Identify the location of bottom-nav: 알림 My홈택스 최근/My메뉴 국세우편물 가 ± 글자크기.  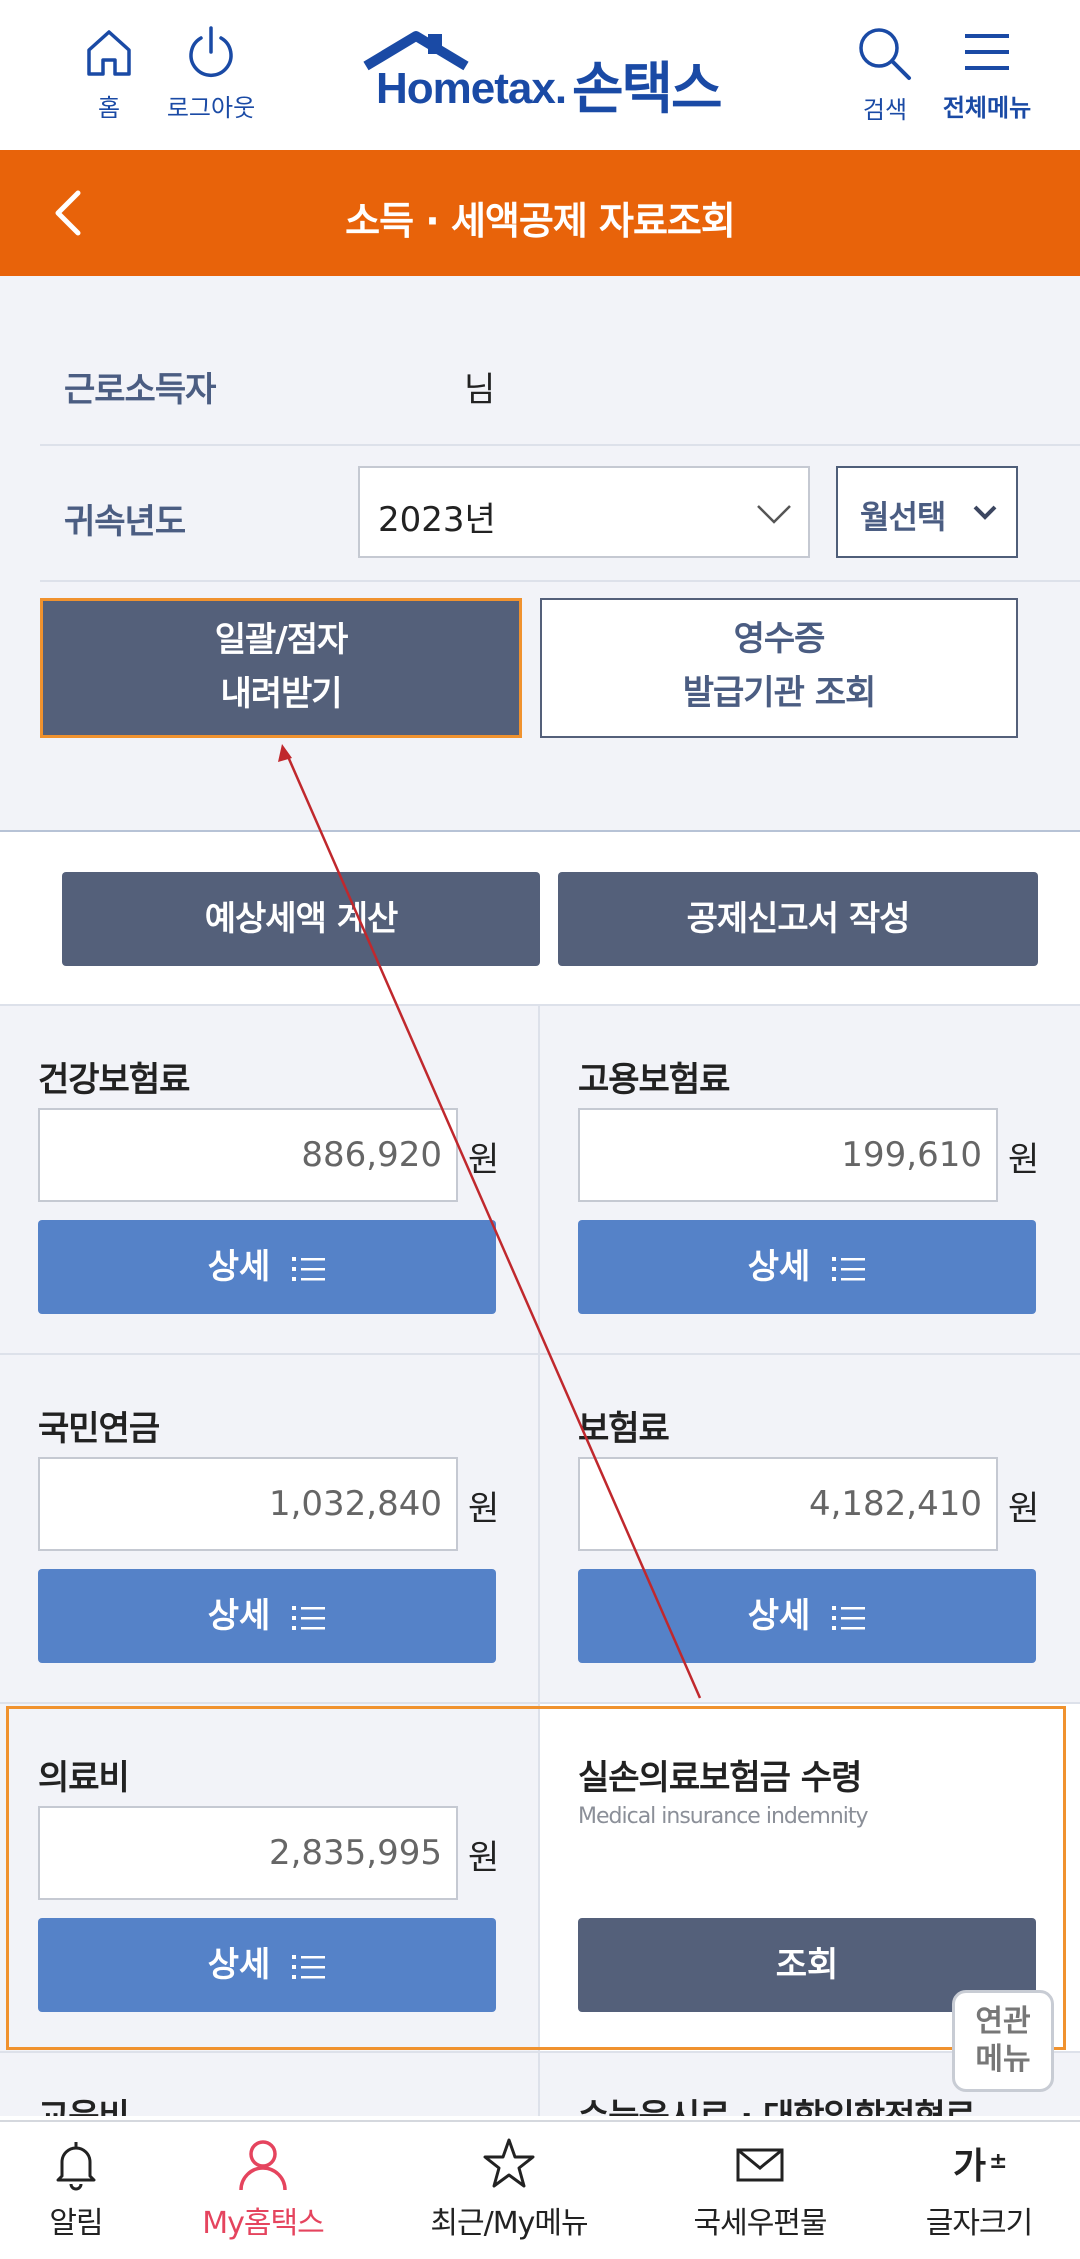
(540, 2189).